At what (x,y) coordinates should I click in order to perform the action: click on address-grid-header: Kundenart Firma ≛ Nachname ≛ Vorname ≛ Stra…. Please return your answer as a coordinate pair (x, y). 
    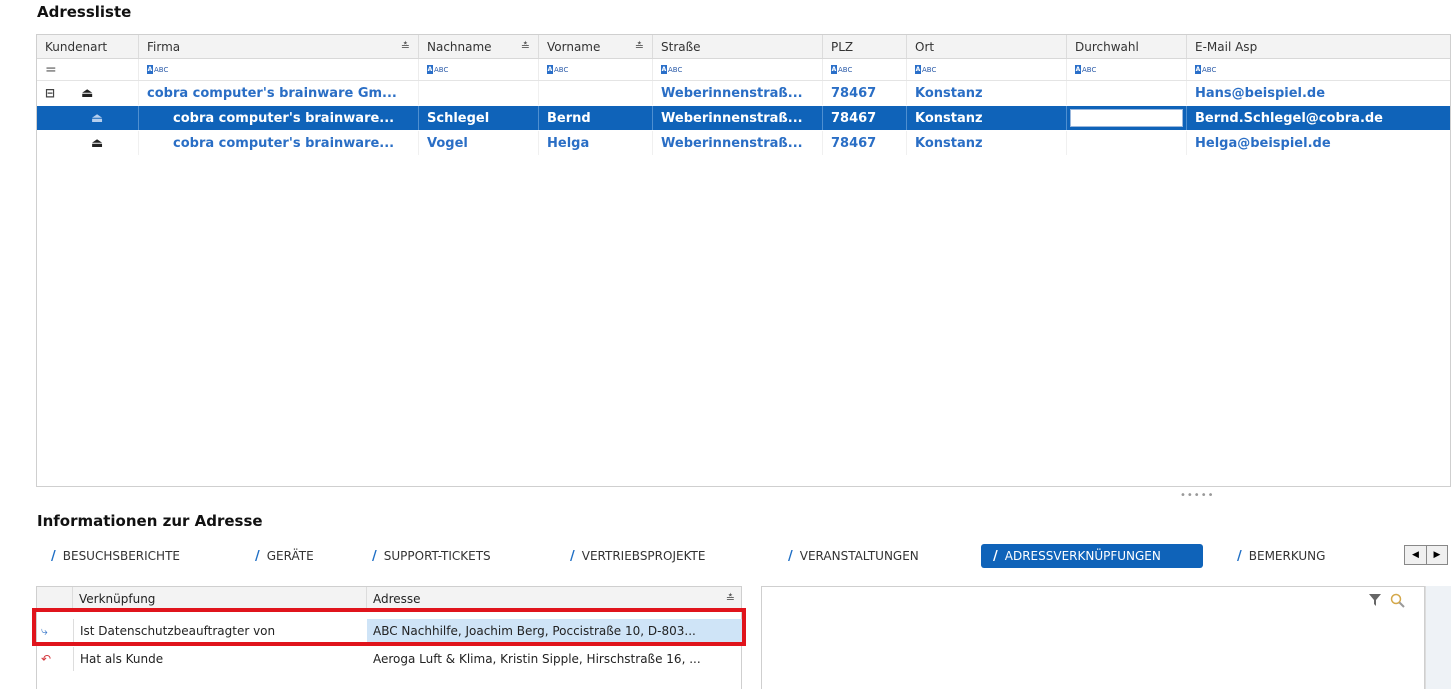
    Looking at the image, I should click on (743, 47).